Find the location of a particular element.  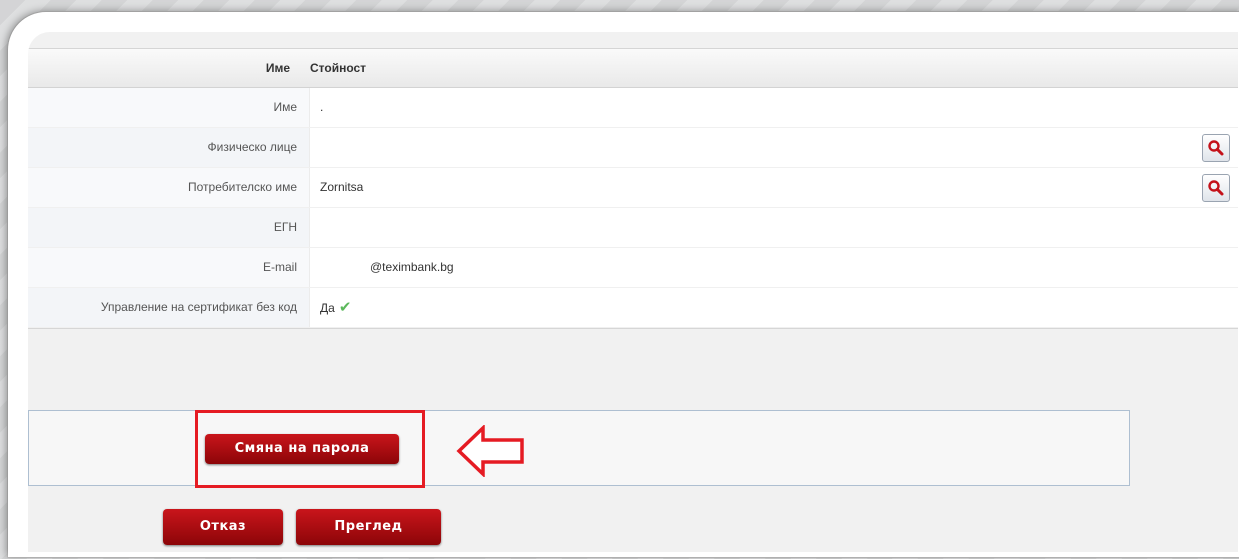

row-label: ЕГН is located at coordinates (169, 227).